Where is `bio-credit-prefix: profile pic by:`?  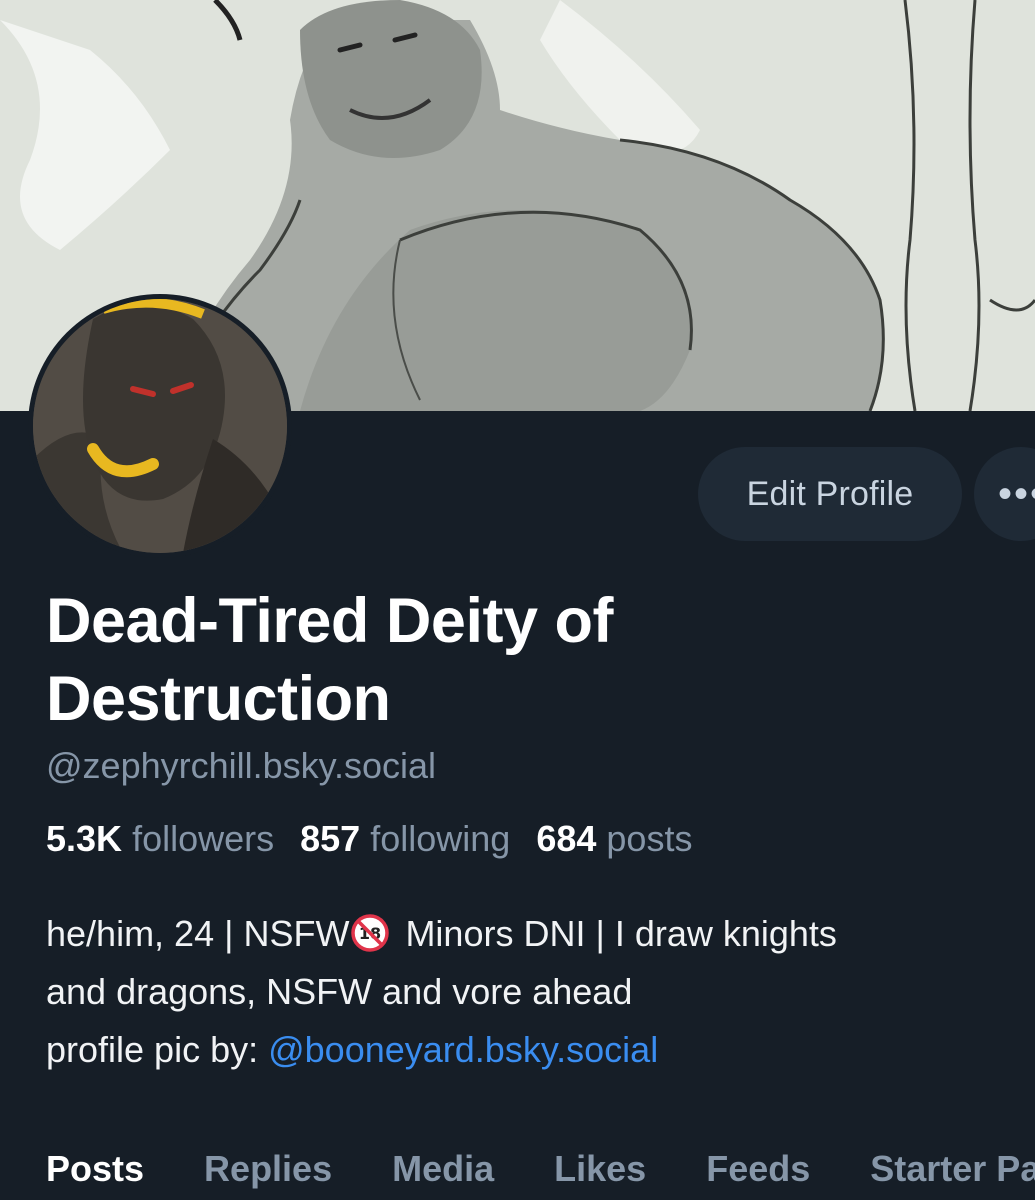 bio-credit-prefix: profile pic by: is located at coordinates (157, 1049).